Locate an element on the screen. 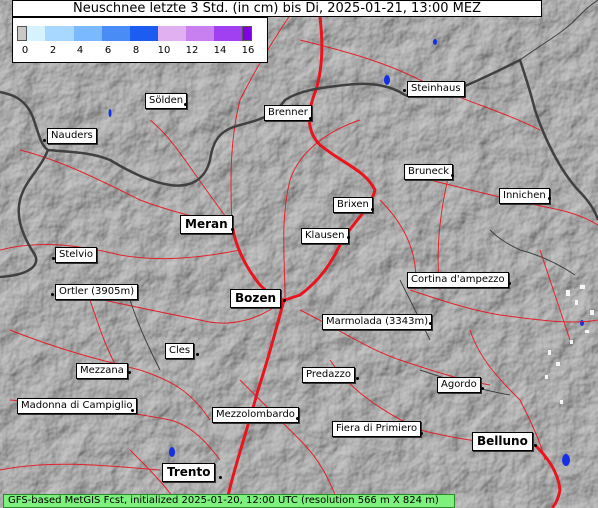 The width and height of the screenshot is (598, 508). legend-tick-label: 6 is located at coordinates (108, 50).